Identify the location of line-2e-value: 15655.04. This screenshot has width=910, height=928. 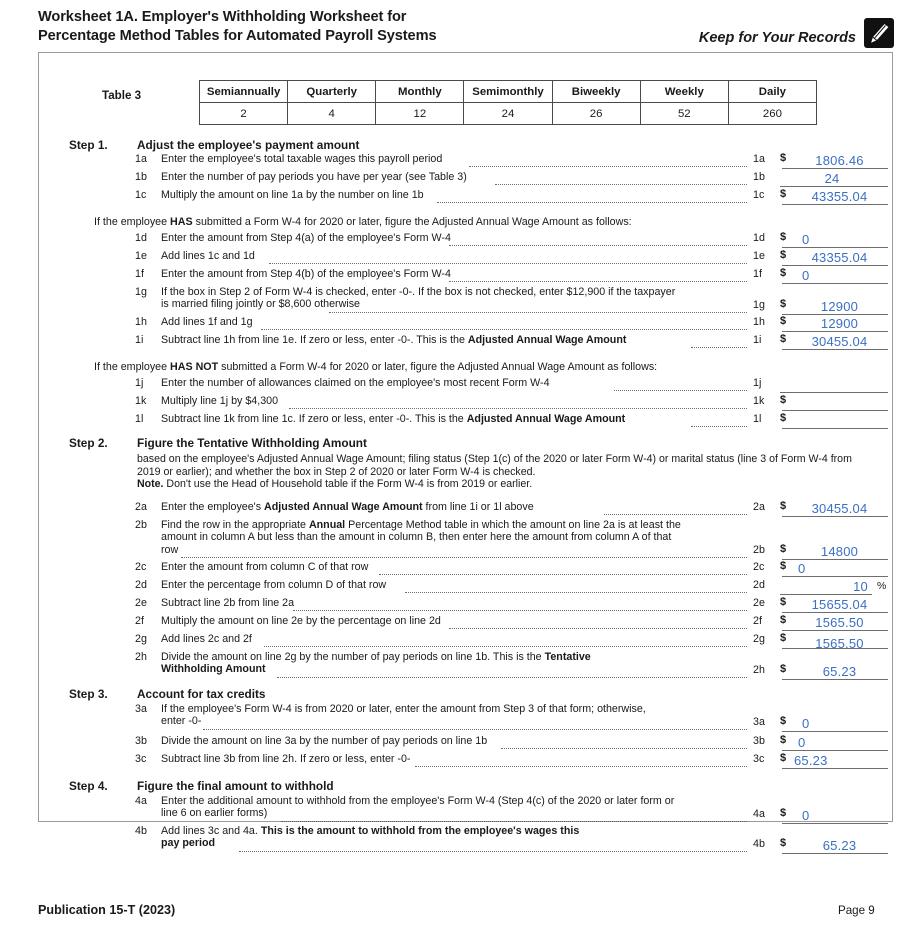
(839, 604).